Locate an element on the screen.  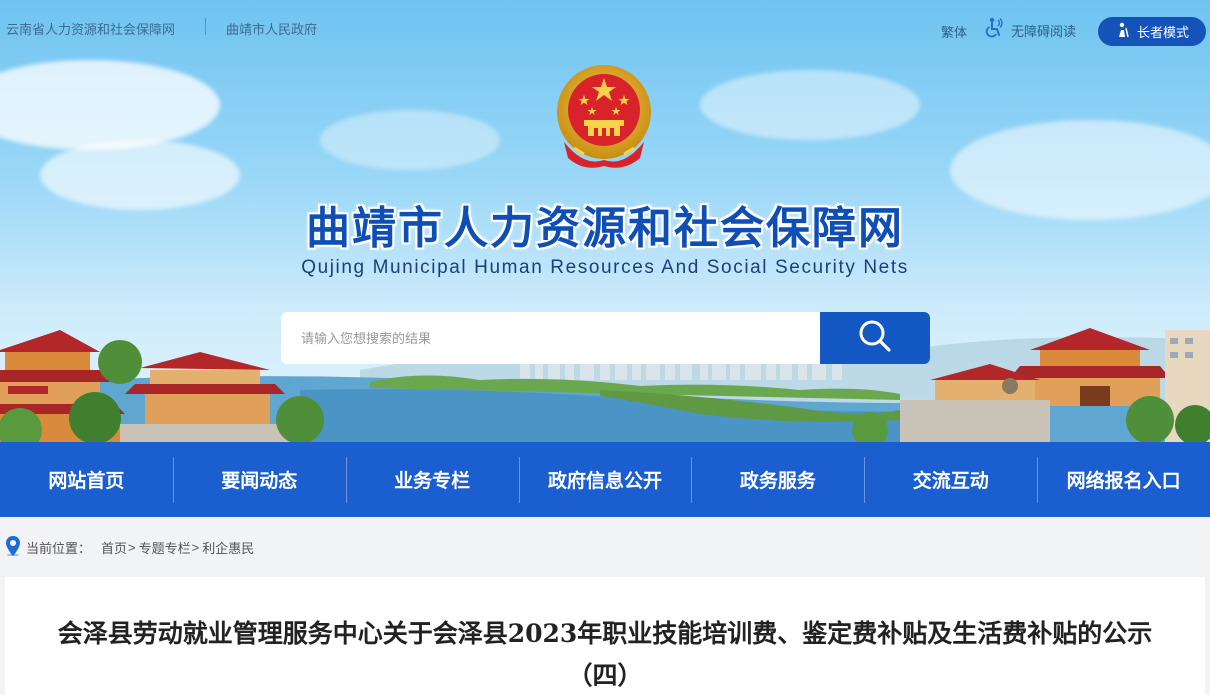
wheelchair-icon is located at coordinates (994, 30).